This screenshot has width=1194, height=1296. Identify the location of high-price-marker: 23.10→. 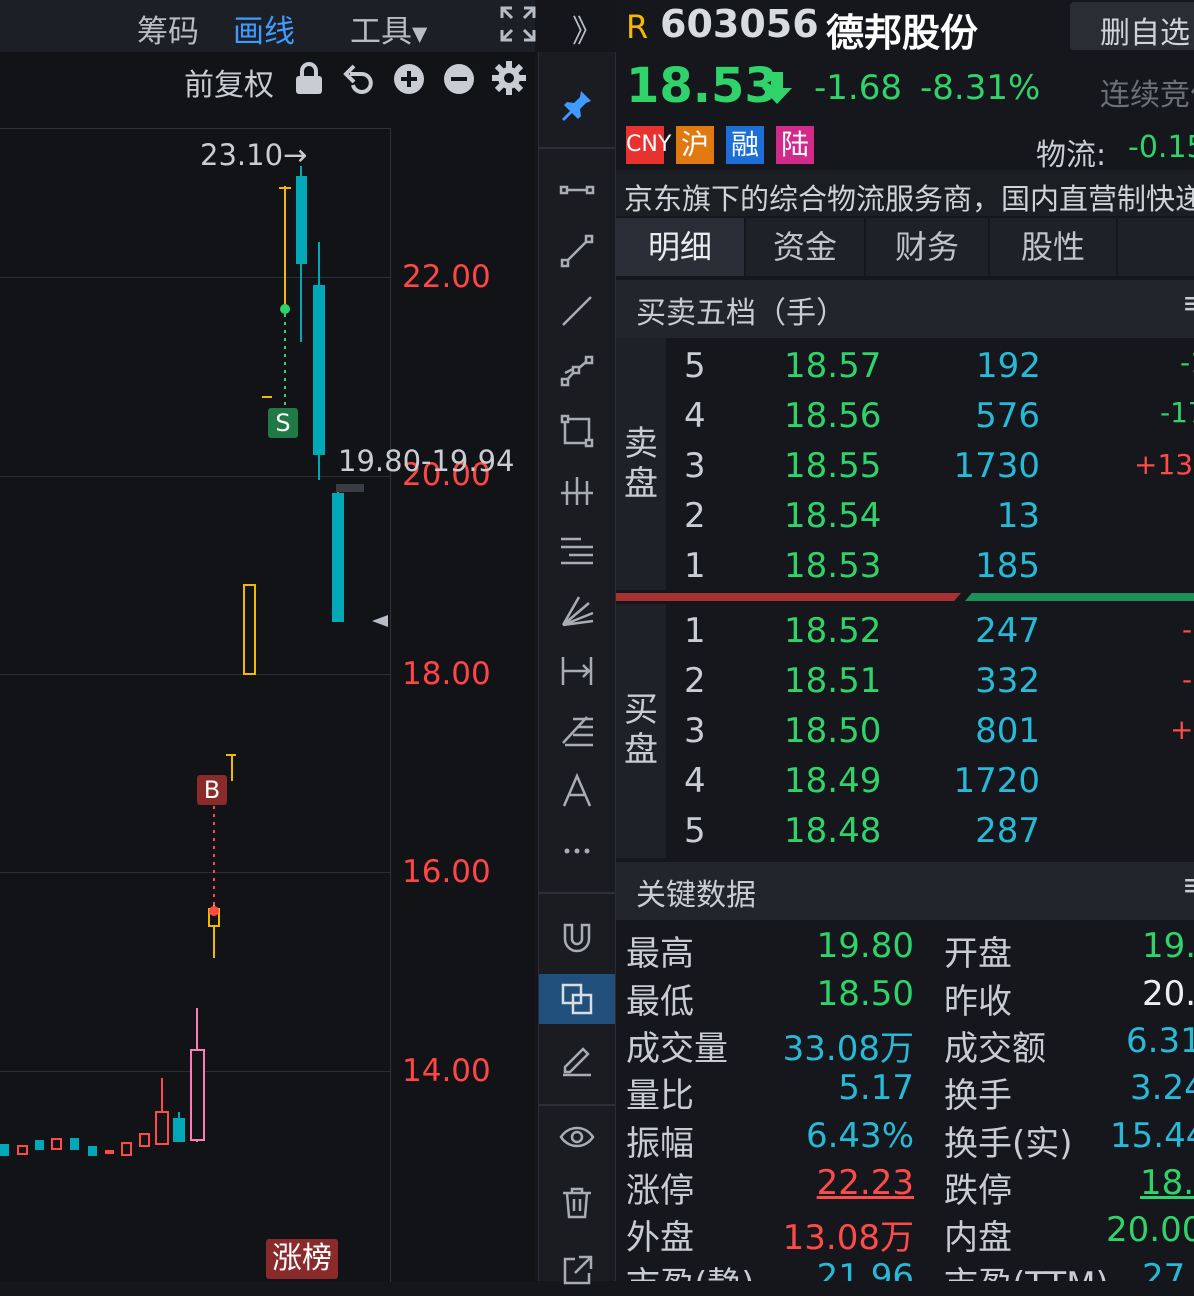
(254, 155).